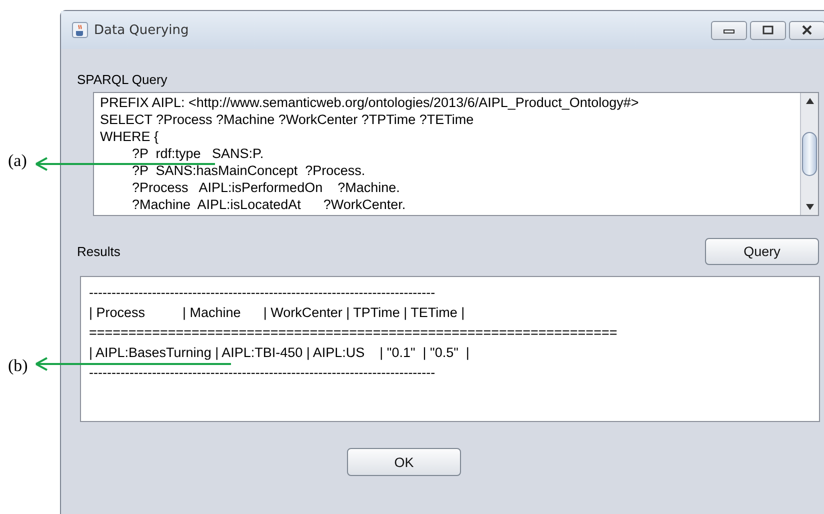 The height and width of the screenshot is (514, 824). I want to click on coffee-cup-icon, so click(80, 30).